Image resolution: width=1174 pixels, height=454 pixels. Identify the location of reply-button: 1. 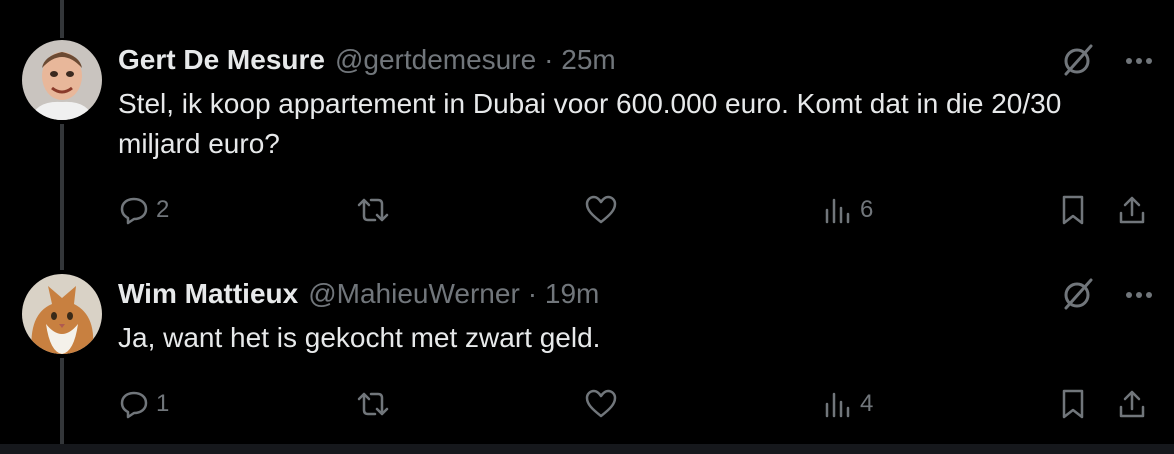
(143, 404).